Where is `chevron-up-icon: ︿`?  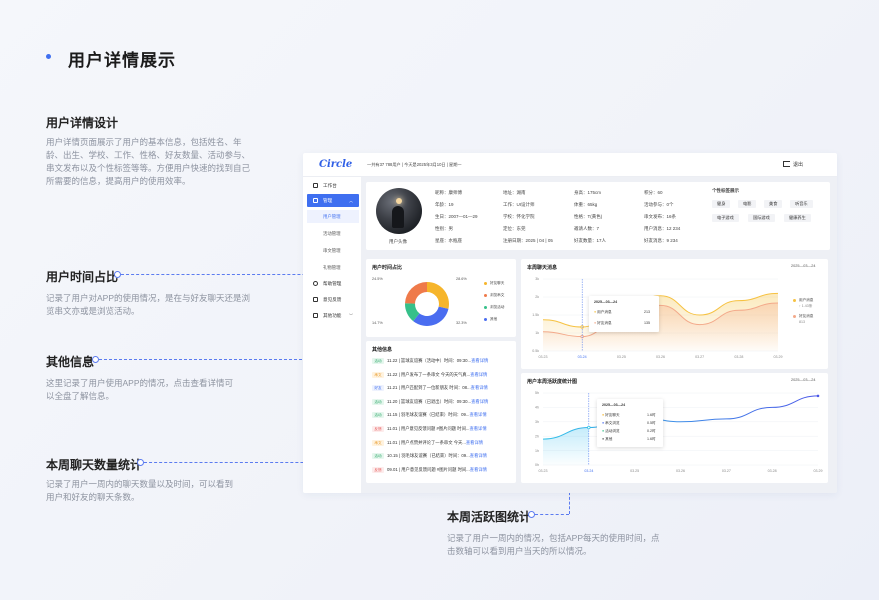
chevron-up-icon: ︿ is located at coordinates (351, 200).